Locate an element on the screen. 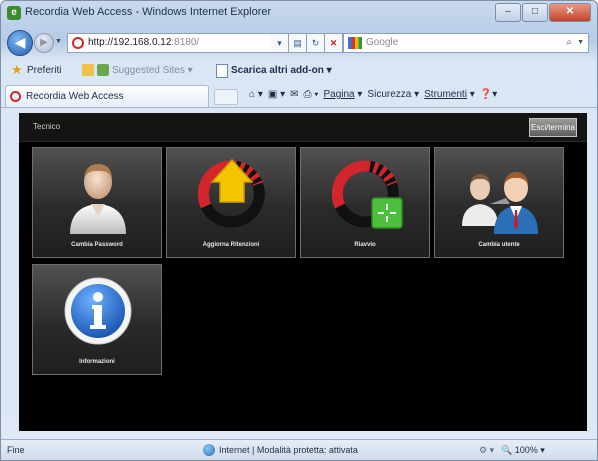  suggested-sites-icon is located at coordinates (103, 70).